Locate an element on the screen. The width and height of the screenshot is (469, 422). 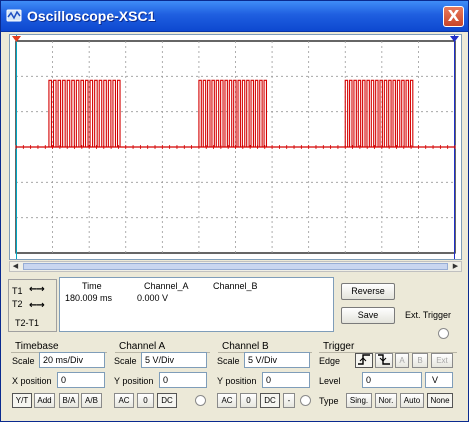
t1-label: T1 is located at coordinates (17, 291).